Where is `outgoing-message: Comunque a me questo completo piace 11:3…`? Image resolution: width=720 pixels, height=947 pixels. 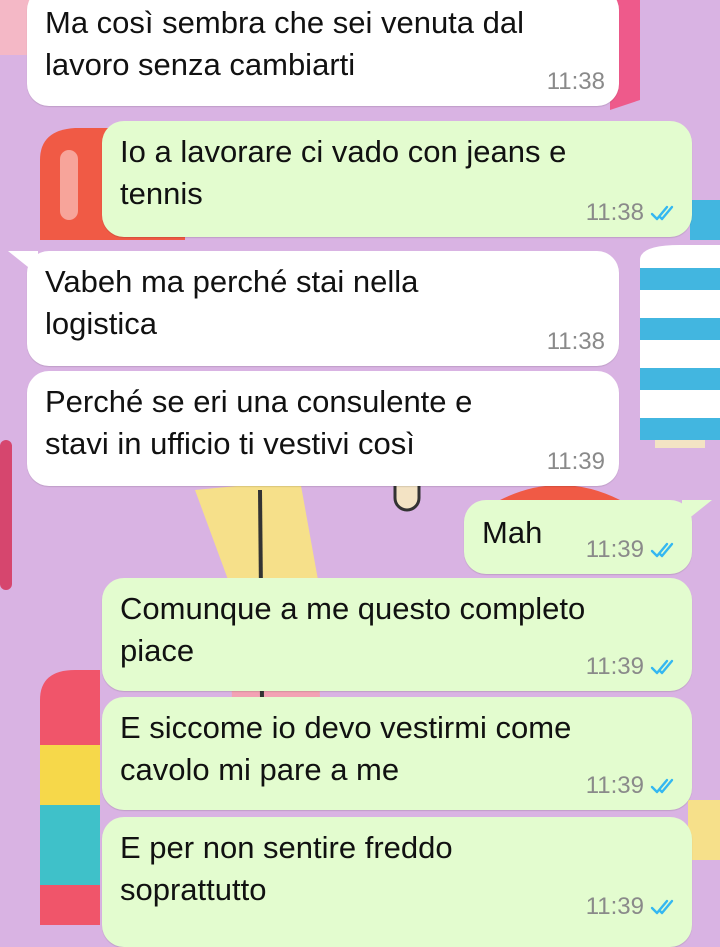
outgoing-message: Comunque a me questo completo piace 11:3… is located at coordinates (397, 634).